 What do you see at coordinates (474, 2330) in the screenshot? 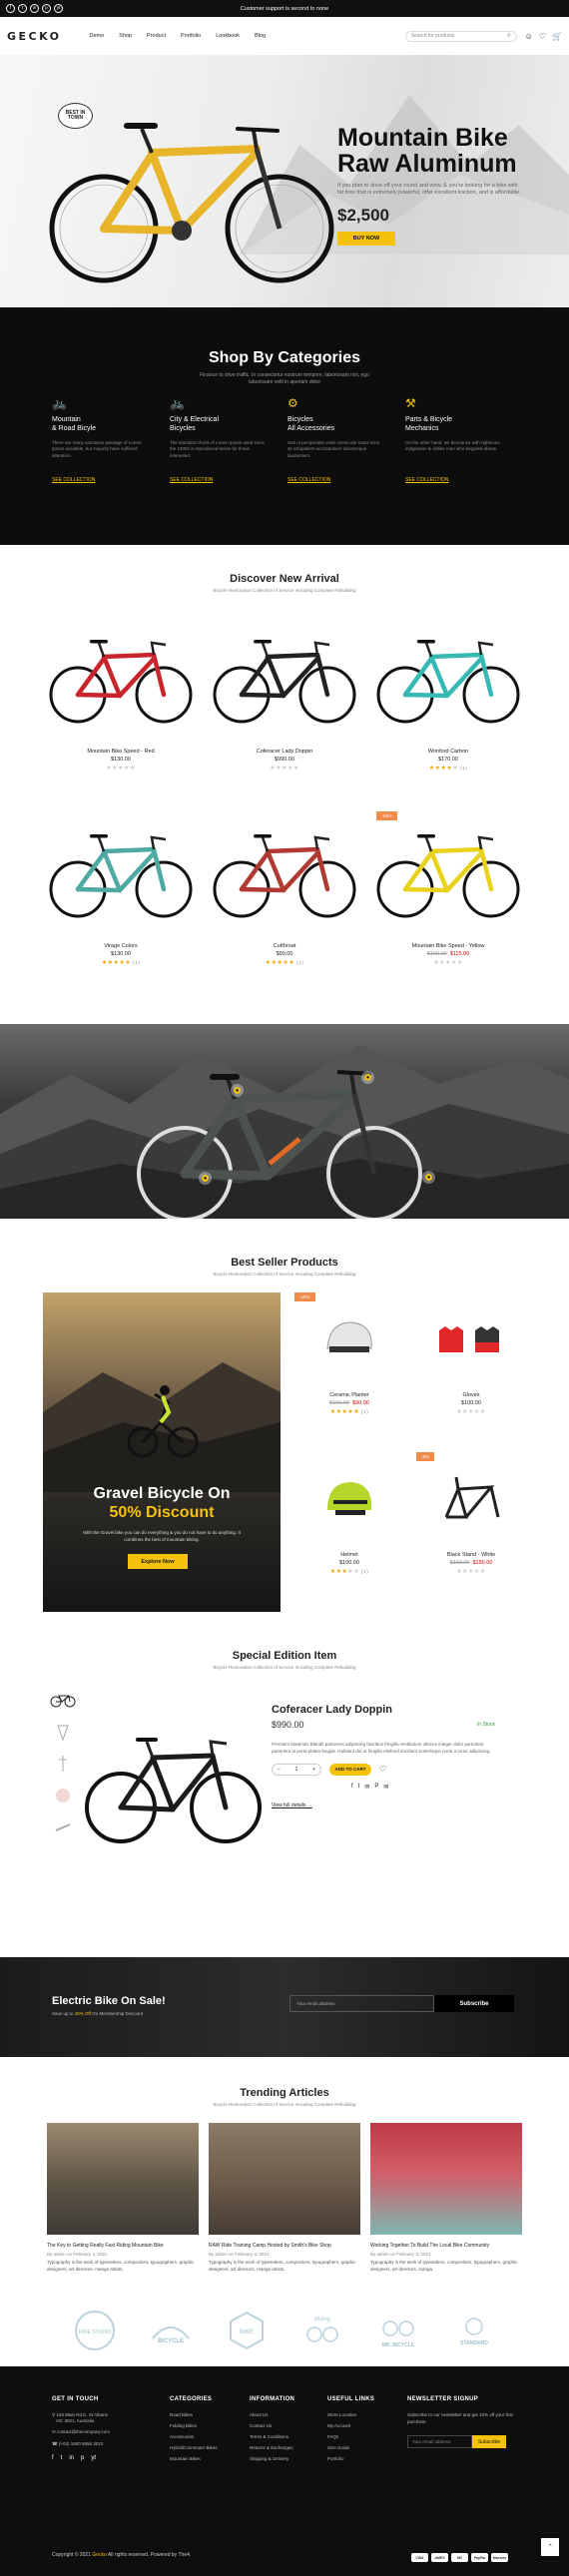
I see `brand-logo-standard: STANDARD` at bounding box center [474, 2330].